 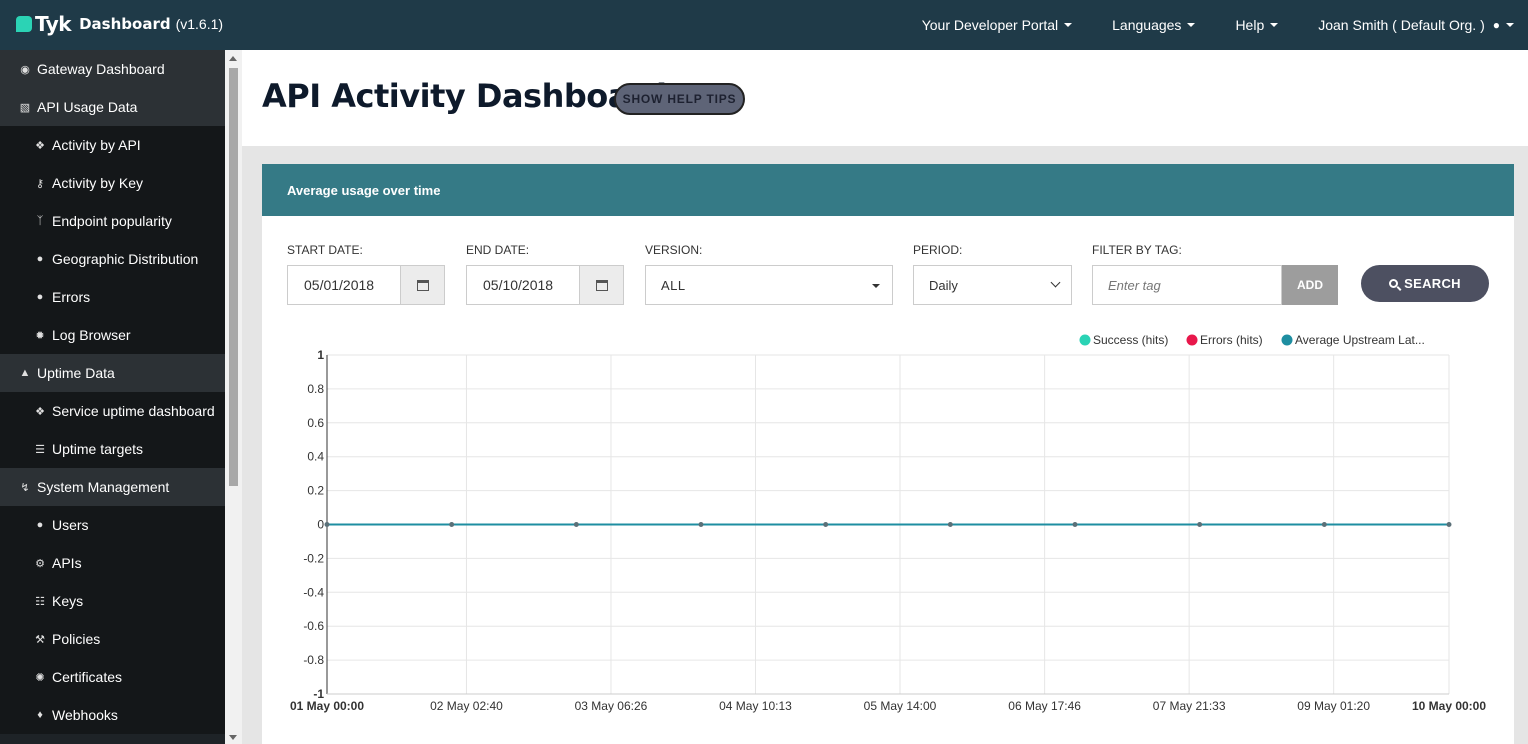 I want to click on branch-icon: ᛉ, so click(x=40, y=221).